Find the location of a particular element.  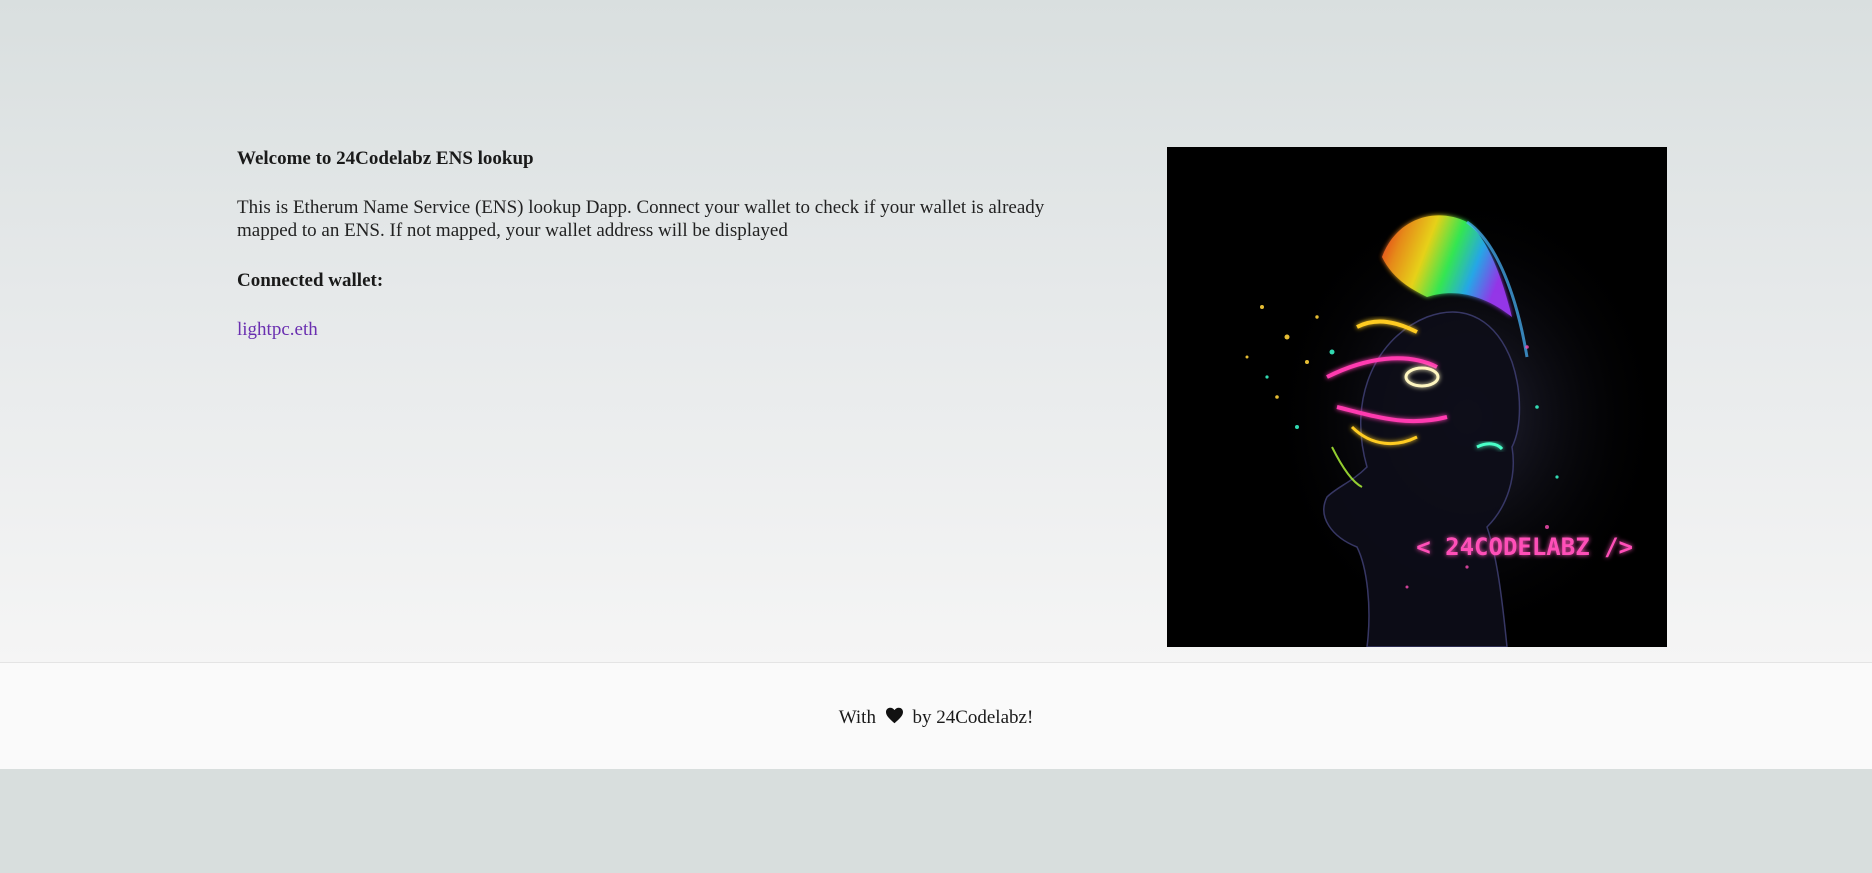

footer: With by 24Codelabz! is located at coordinates (936, 716).